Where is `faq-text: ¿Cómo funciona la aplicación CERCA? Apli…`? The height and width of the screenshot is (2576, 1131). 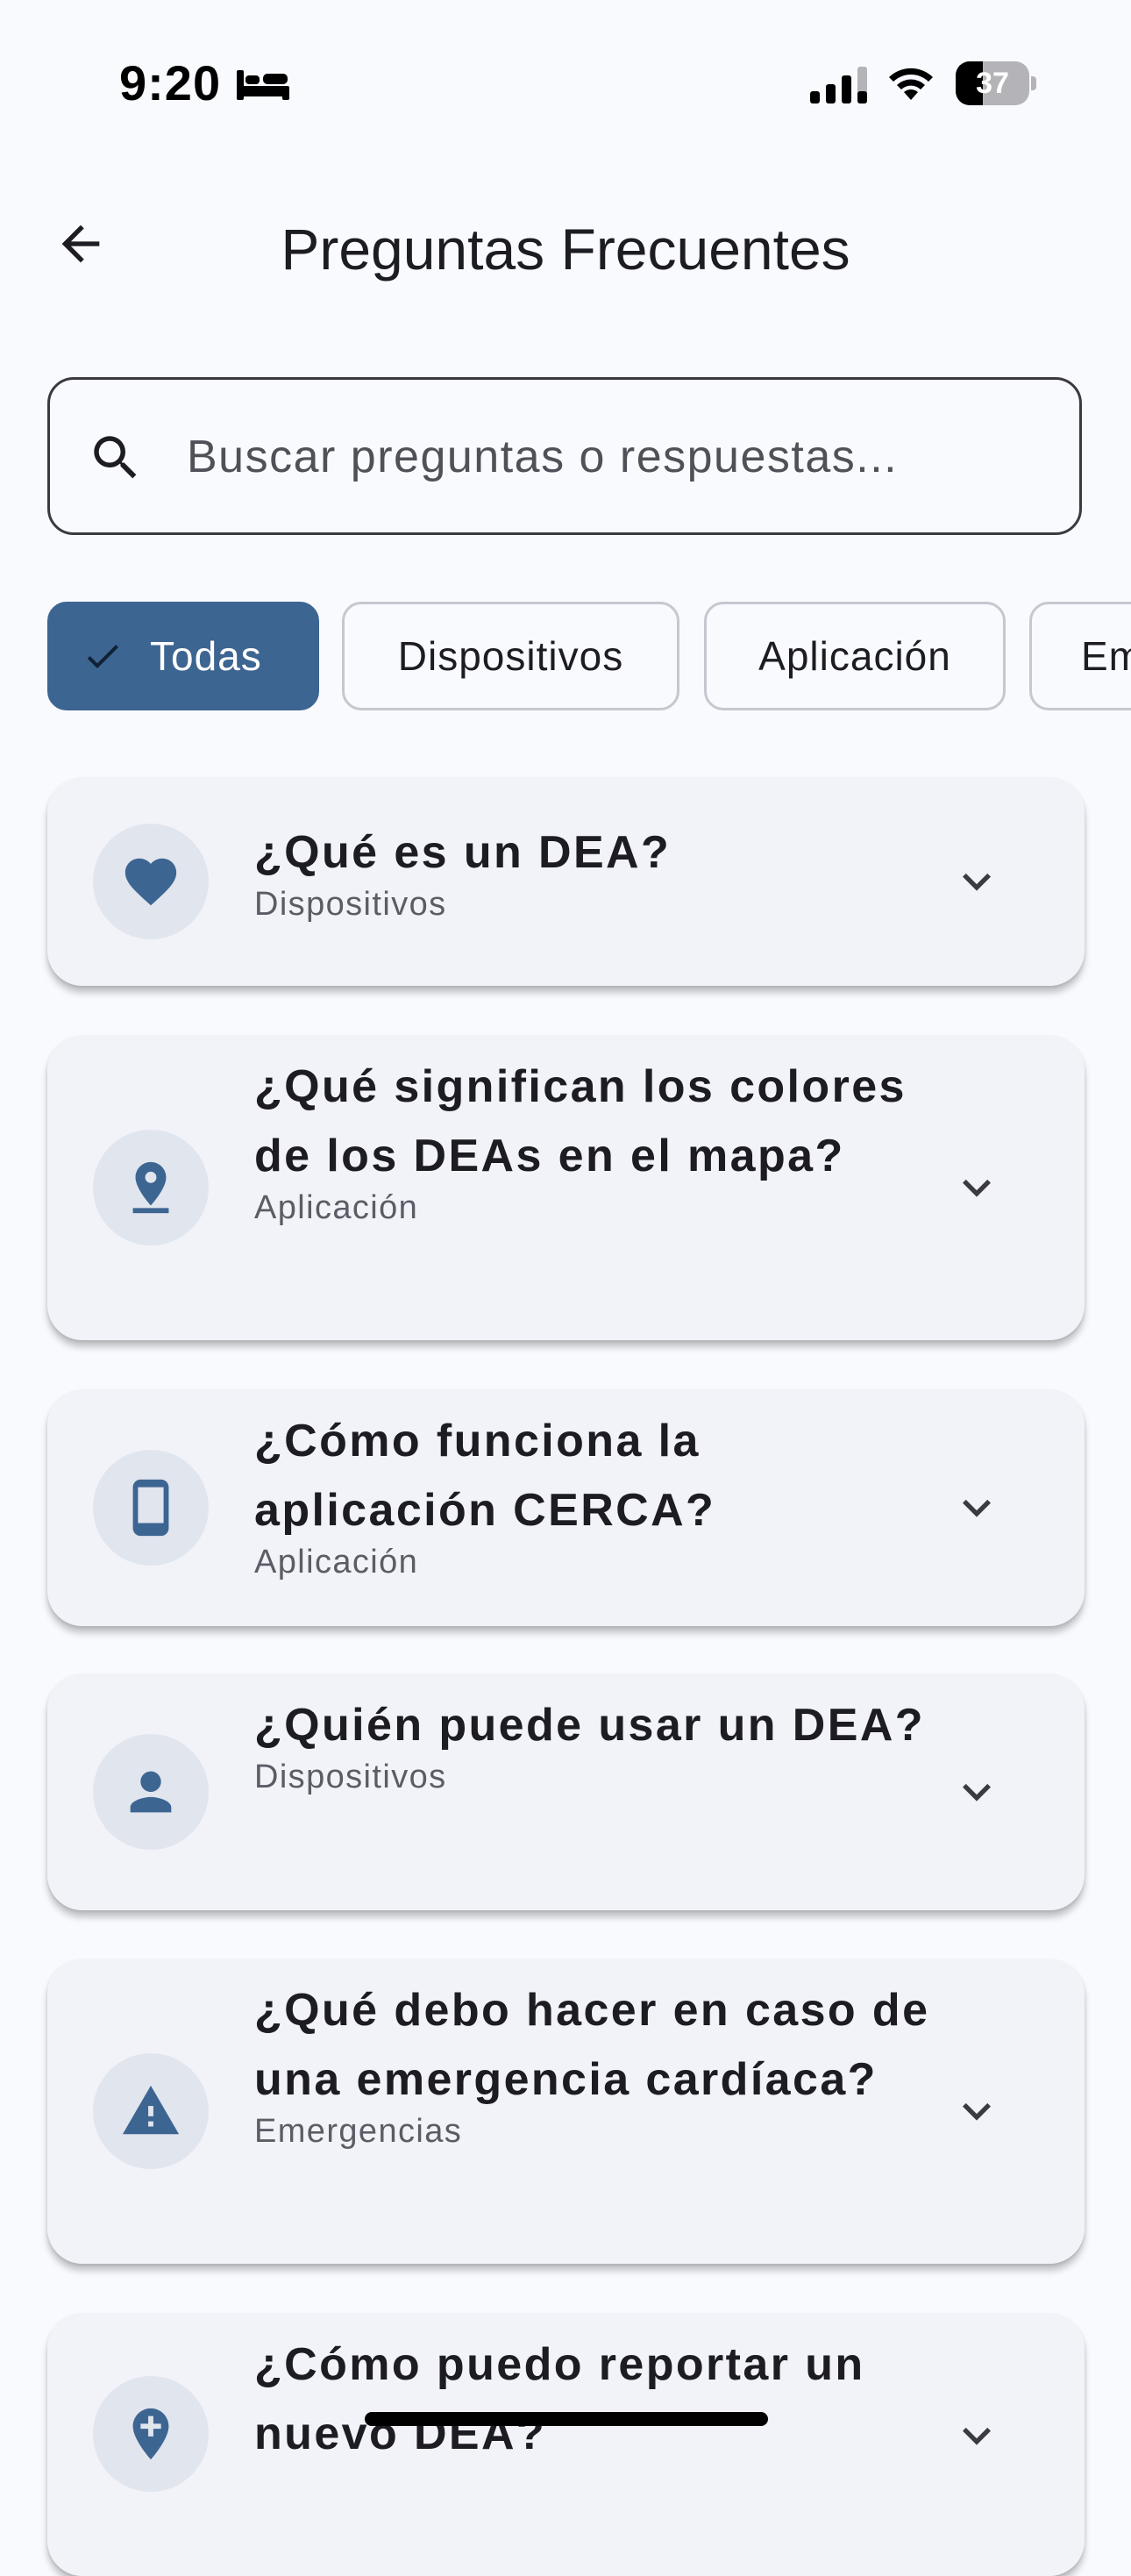 faq-text: ¿Cómo funciona la aplicación CERCA? Apli… is located at coordinates (600, 1494).